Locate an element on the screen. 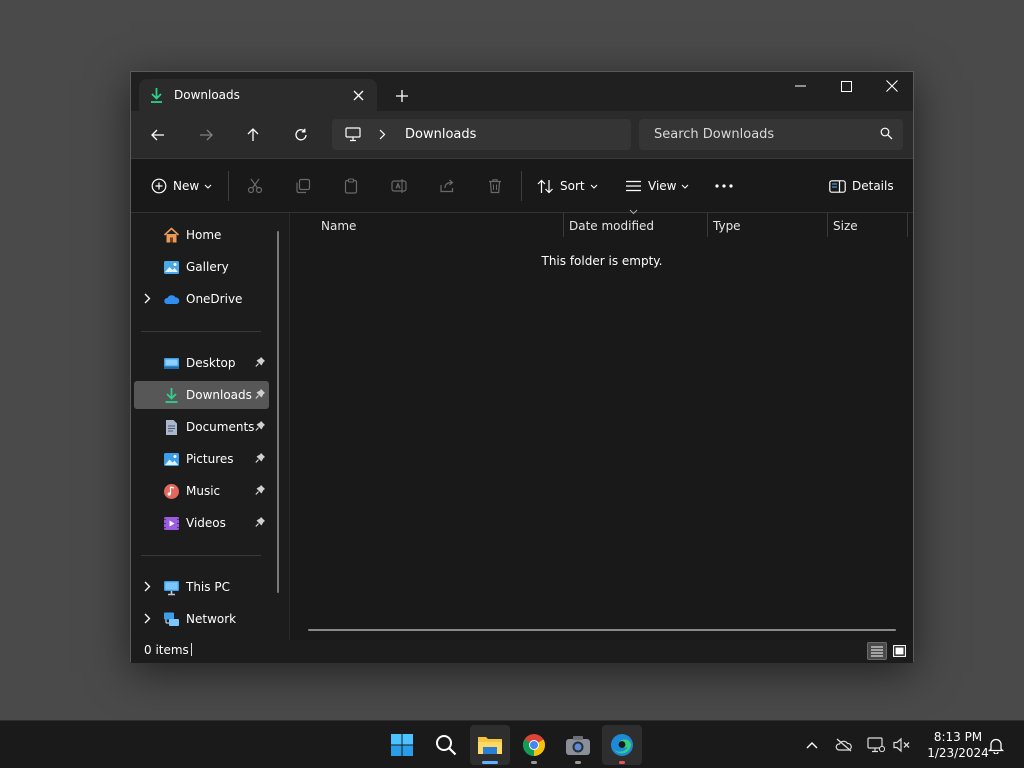 This screenshot has height=768, width=1024. navigation-bar: Downloads Search Downloads is located at coordinates (522, 134).